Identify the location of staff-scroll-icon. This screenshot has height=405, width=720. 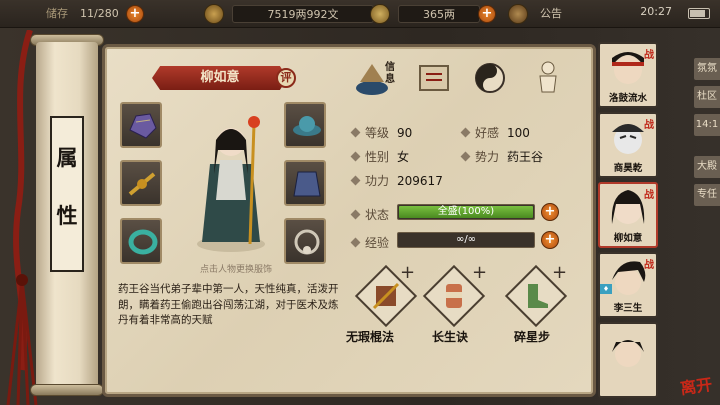
(386, 296).